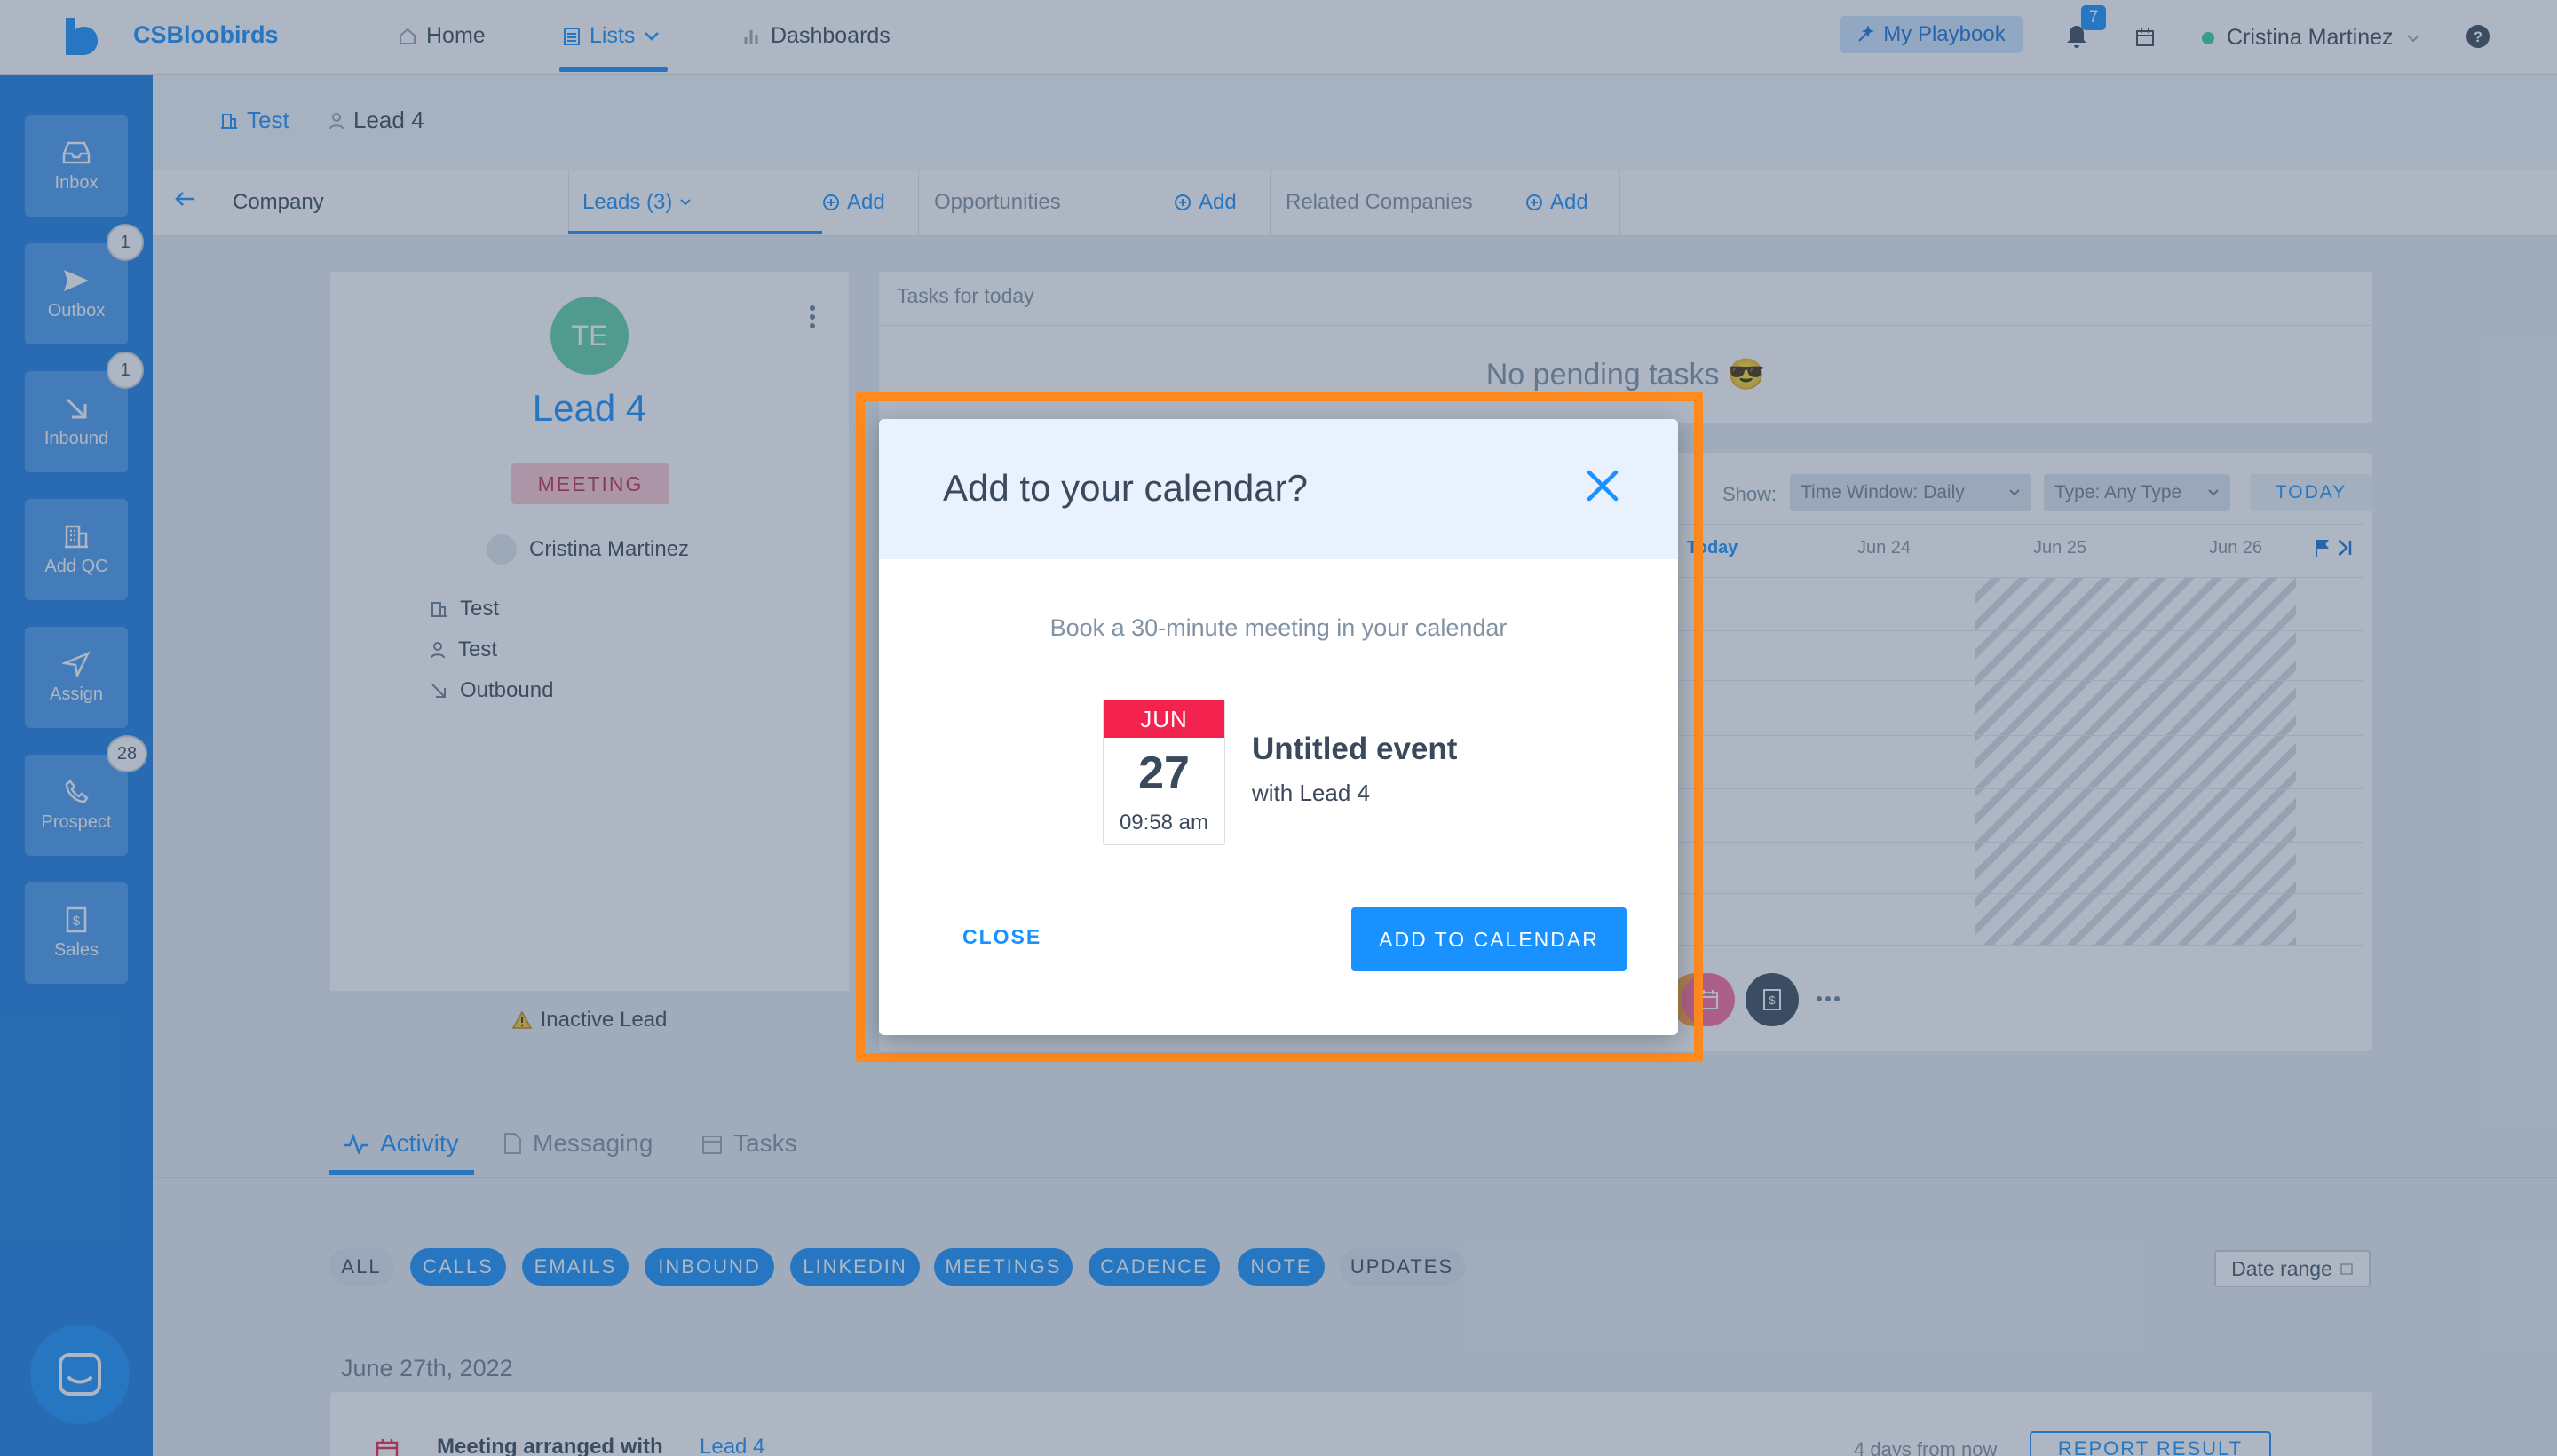 The image size is (2557, 1456). I want to click on dialog-header: Add to your calendar?, so click(1278, 489).